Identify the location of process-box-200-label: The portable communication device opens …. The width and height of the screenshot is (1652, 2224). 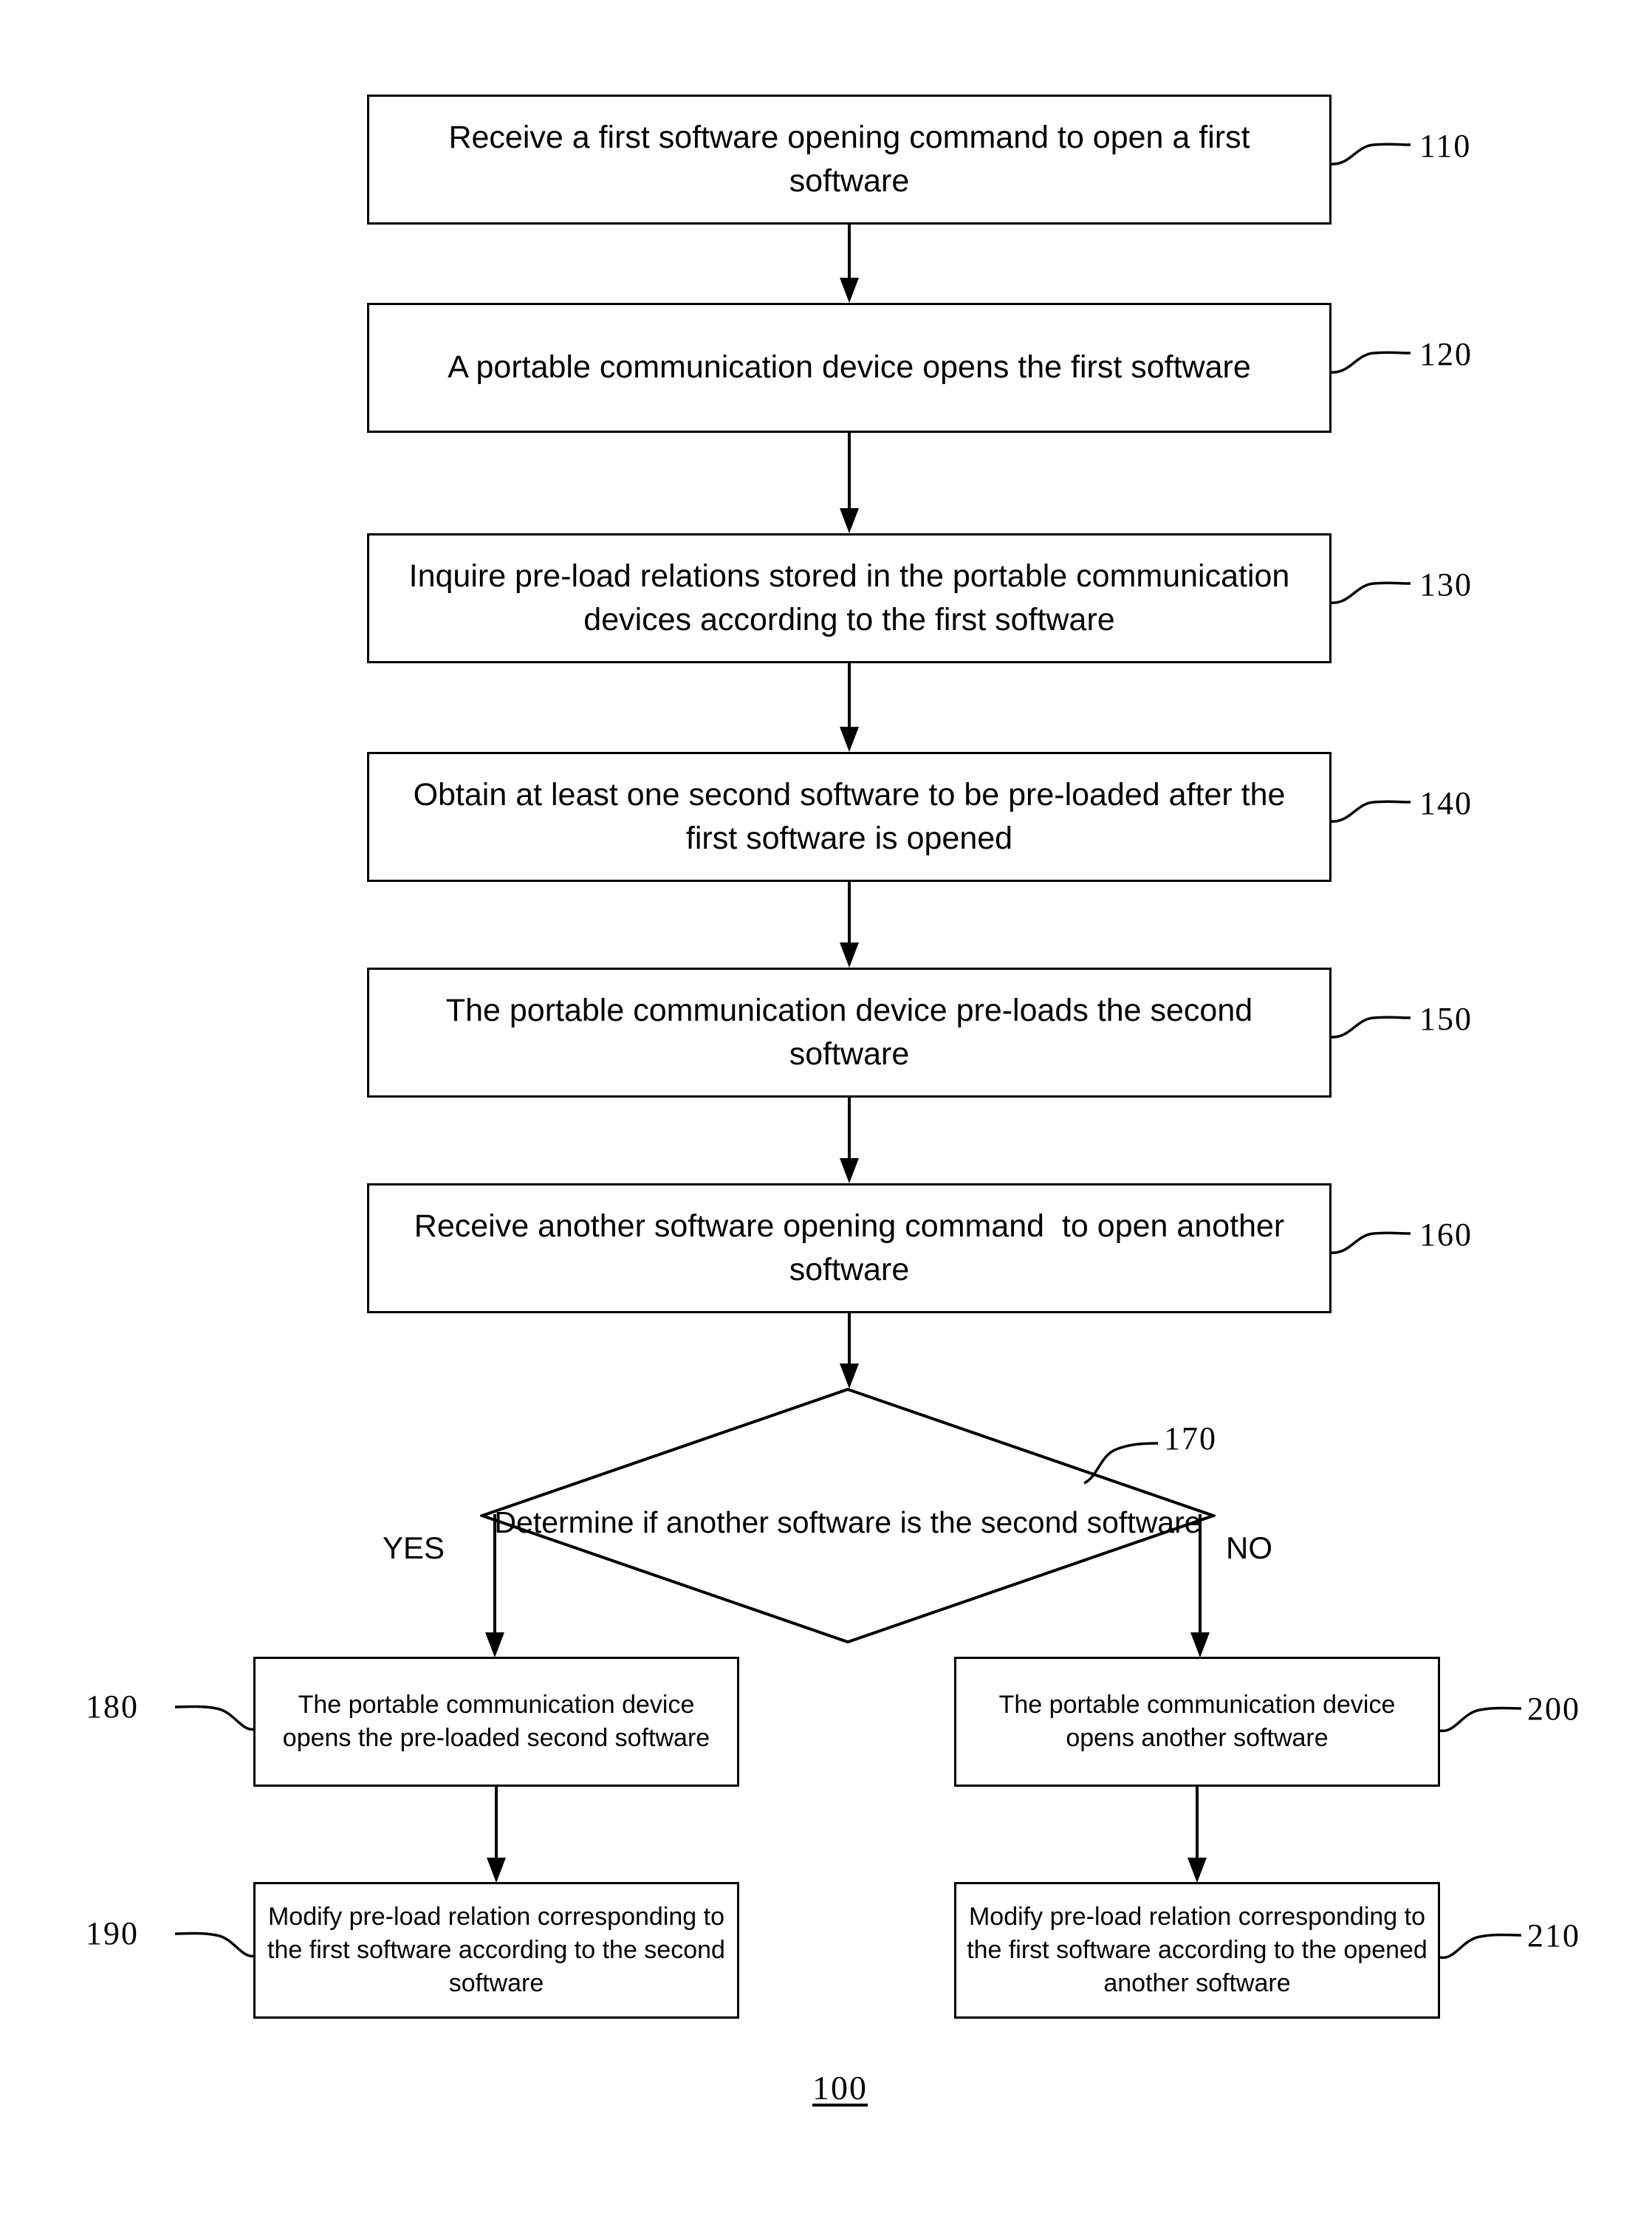
(1200, 1721).